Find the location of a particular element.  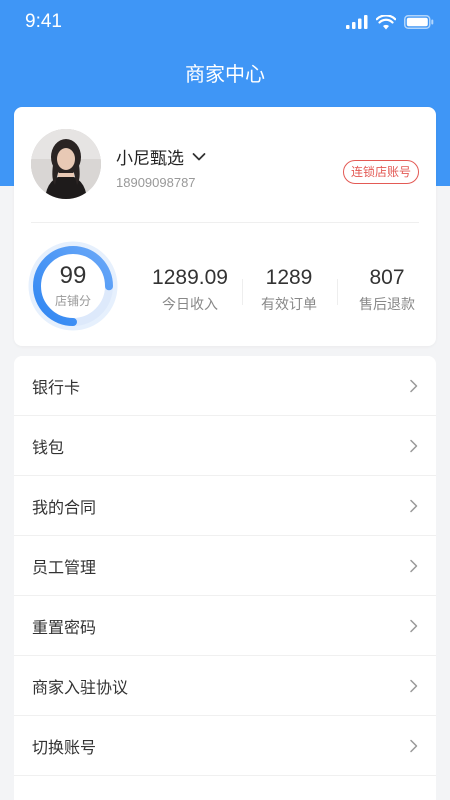

refunds-value: 807 is located at coordinates (387, 277).